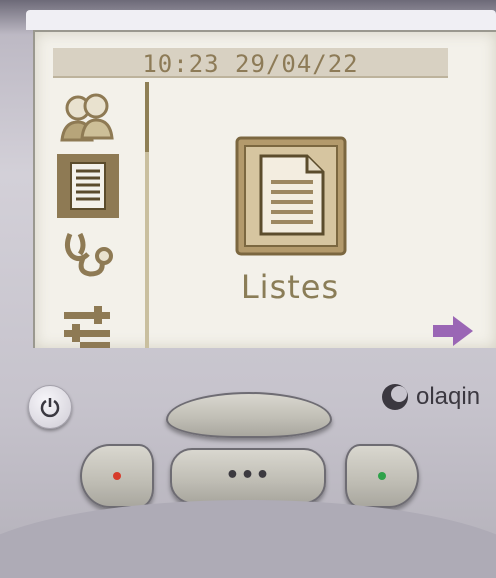  Describe the element at coordinates (261, 20) in the screenshot. I see `screen-bezel` at that location.